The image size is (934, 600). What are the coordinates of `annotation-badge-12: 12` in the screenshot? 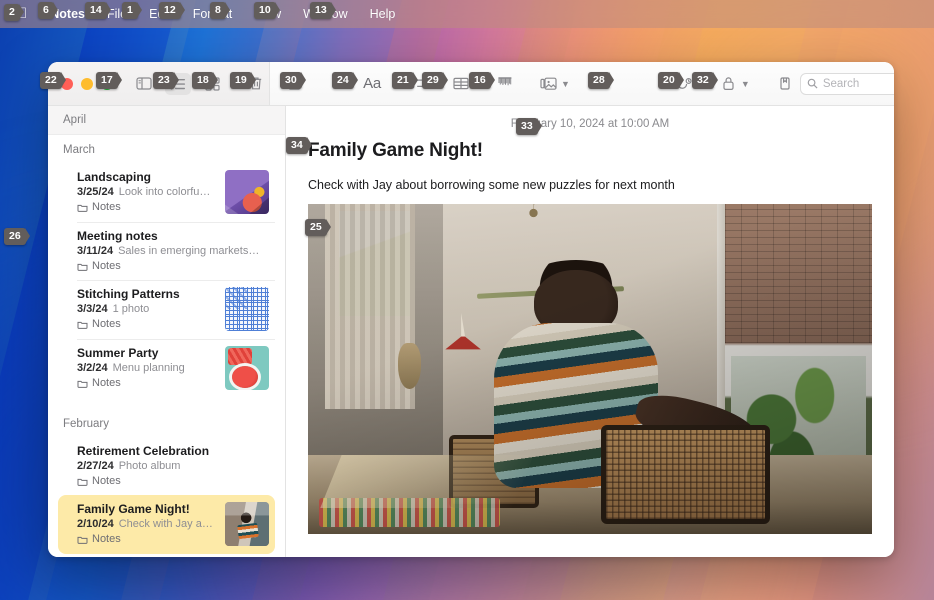 It's located at (172, 10).